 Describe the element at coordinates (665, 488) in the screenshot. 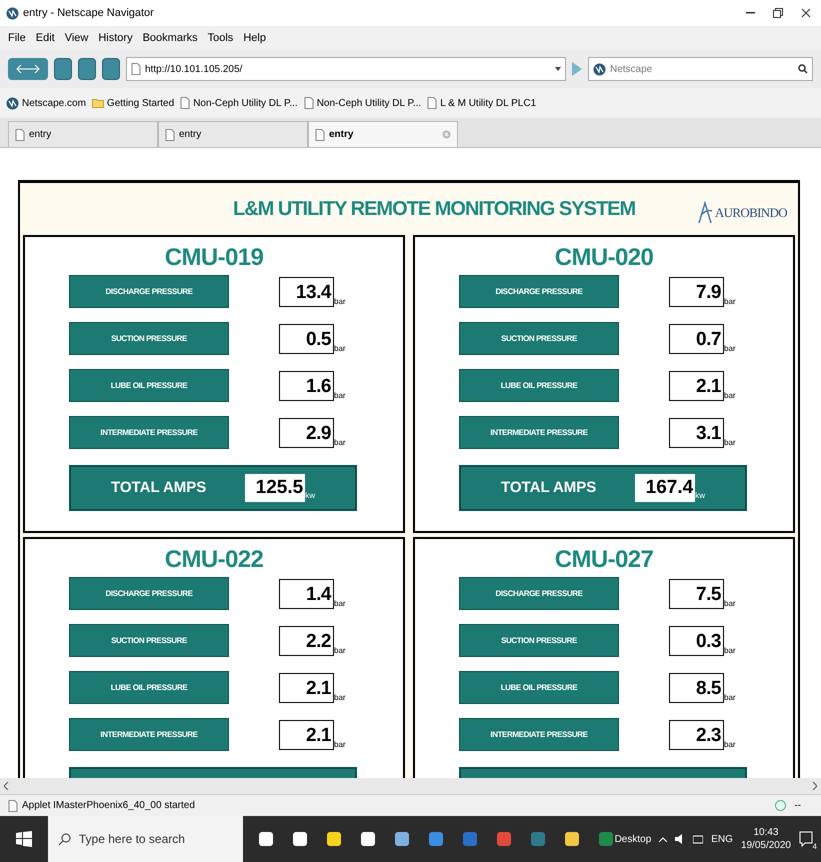

I see `total-value: 167.4` at that location.